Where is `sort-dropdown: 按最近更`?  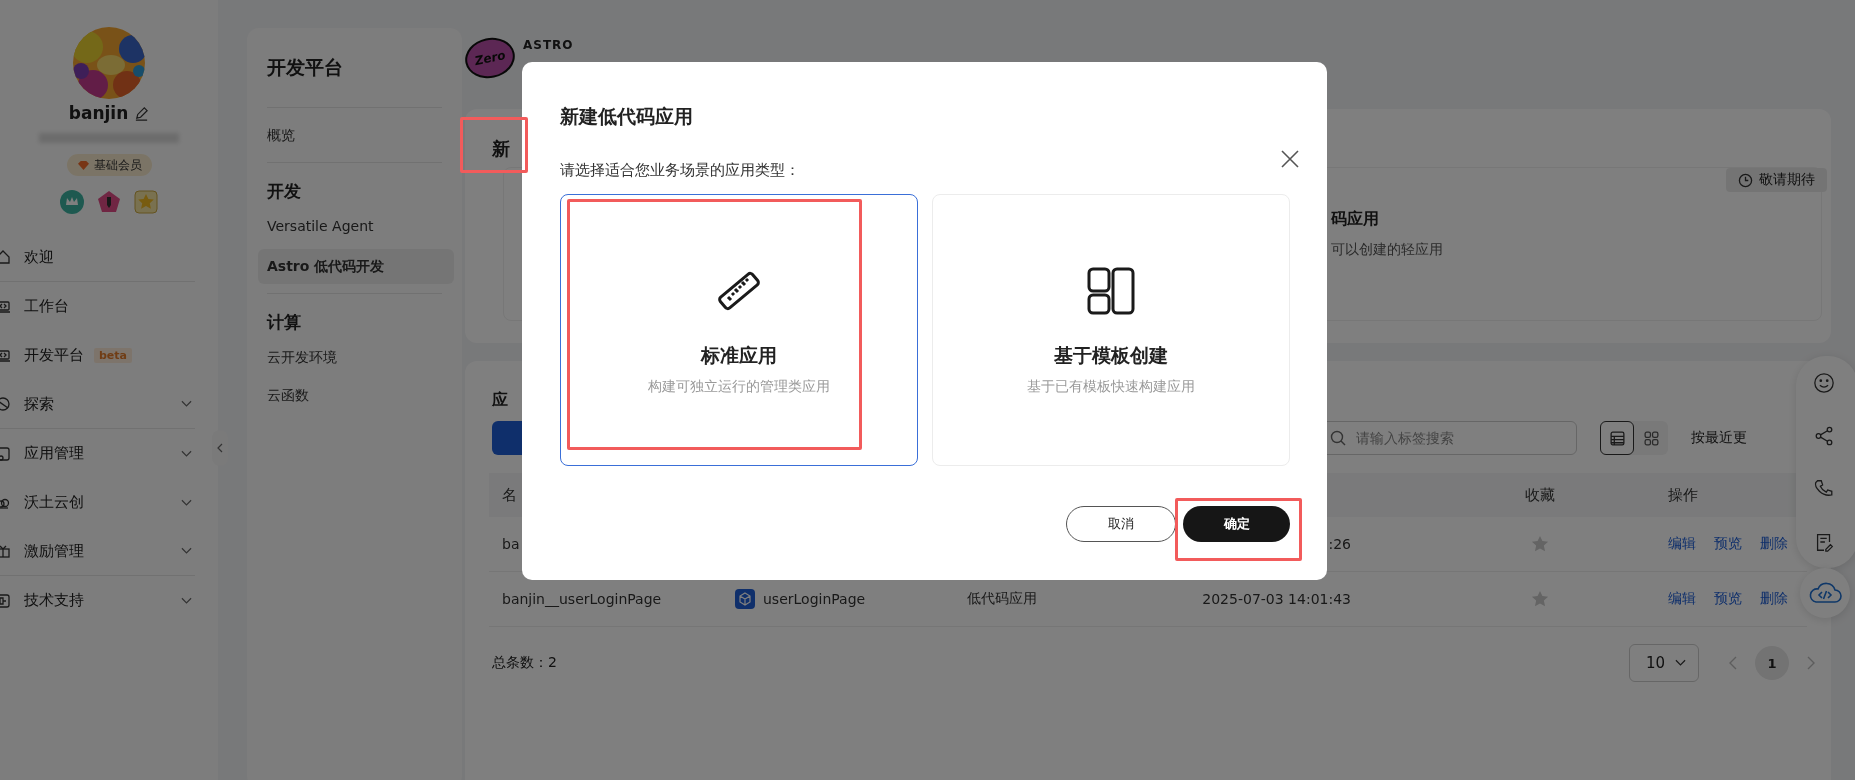 sort-dropdown: 按最近更 is located at coordinates (1719, 438).